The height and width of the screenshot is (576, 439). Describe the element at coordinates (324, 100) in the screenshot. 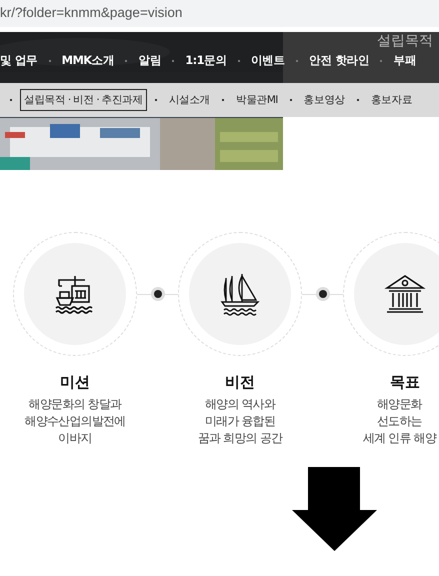

I see `sub-nav-tab: 홍보영상` at that location.